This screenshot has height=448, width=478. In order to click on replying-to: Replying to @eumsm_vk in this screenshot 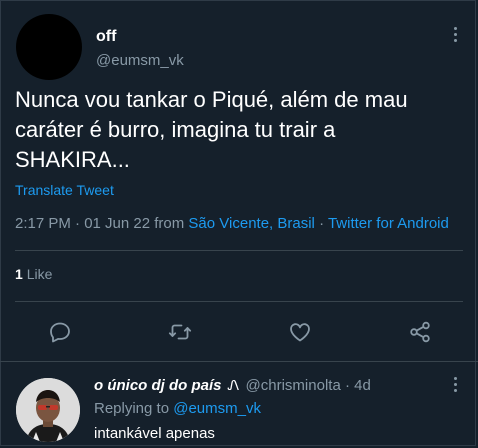, I will do `click(177, 408)`.